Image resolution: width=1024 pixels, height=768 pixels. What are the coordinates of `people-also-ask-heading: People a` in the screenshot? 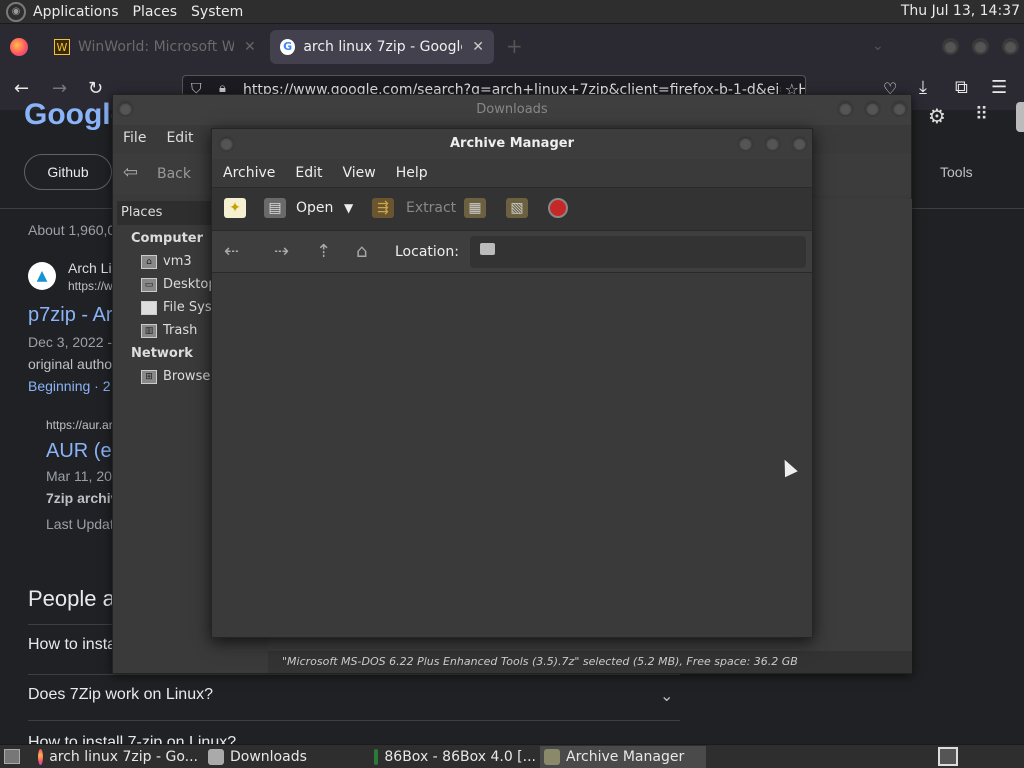 It's located at (71, 598).